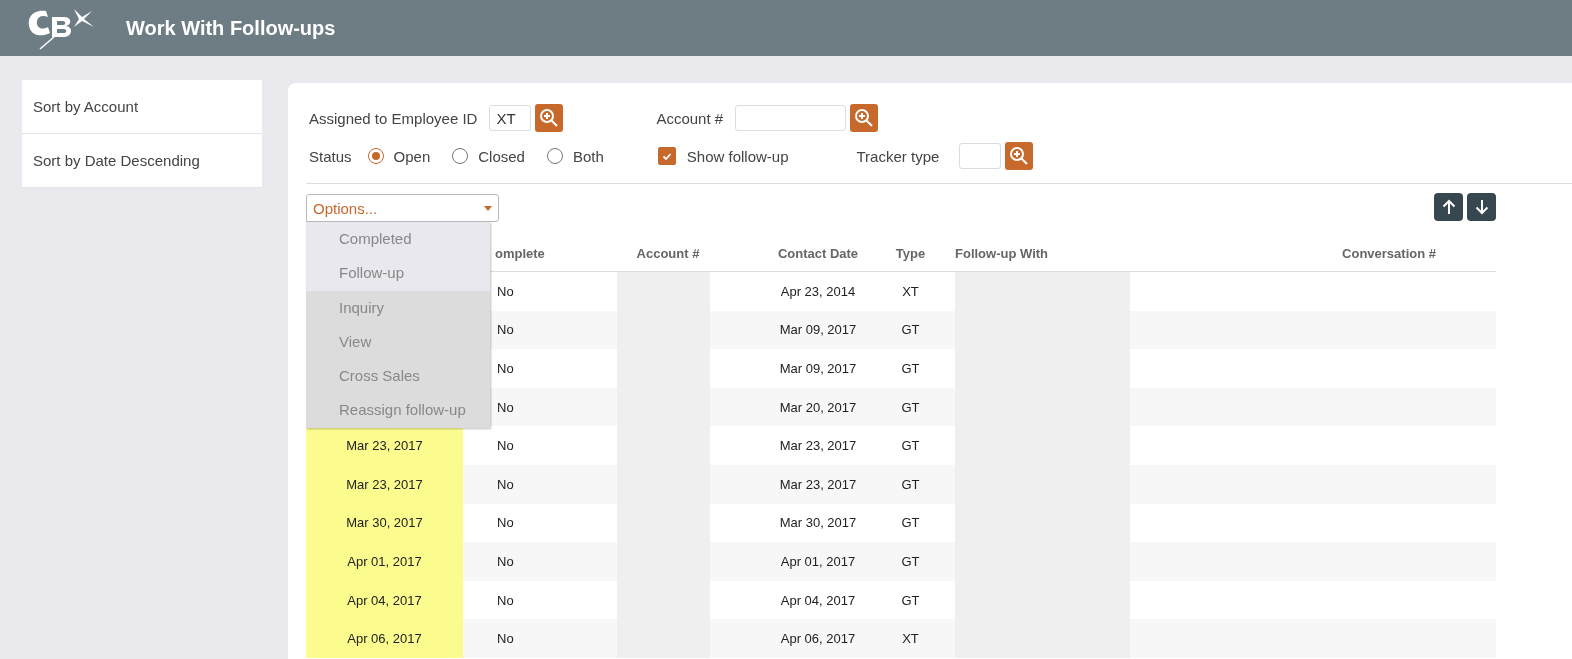 This screenshot has height=659, width=1572. What do you see at coordinates (142, 107) in the screenshot?
I see `sidebar-item: Sort by Account` at bounding box center [142, 107].